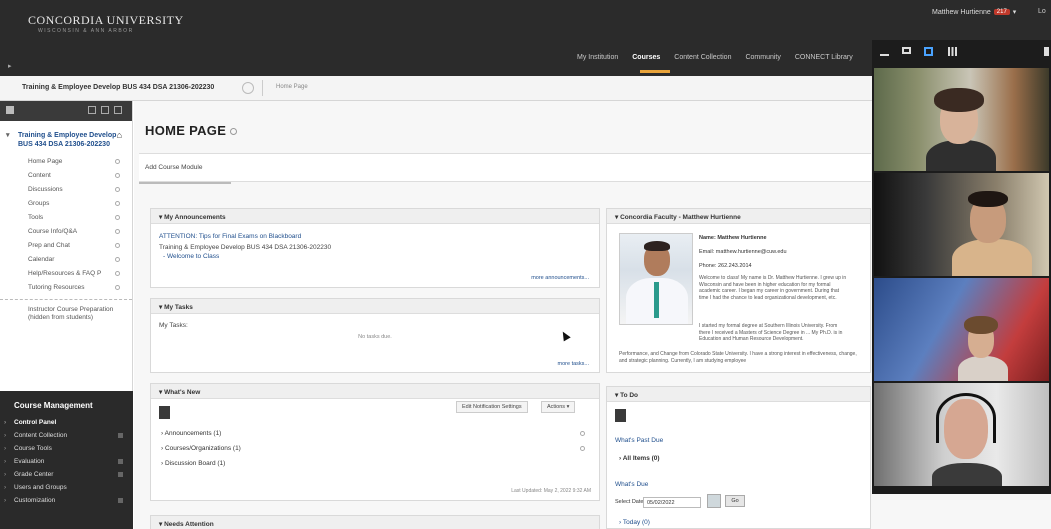  I want to click on go-button: Go, so click(735, 501).